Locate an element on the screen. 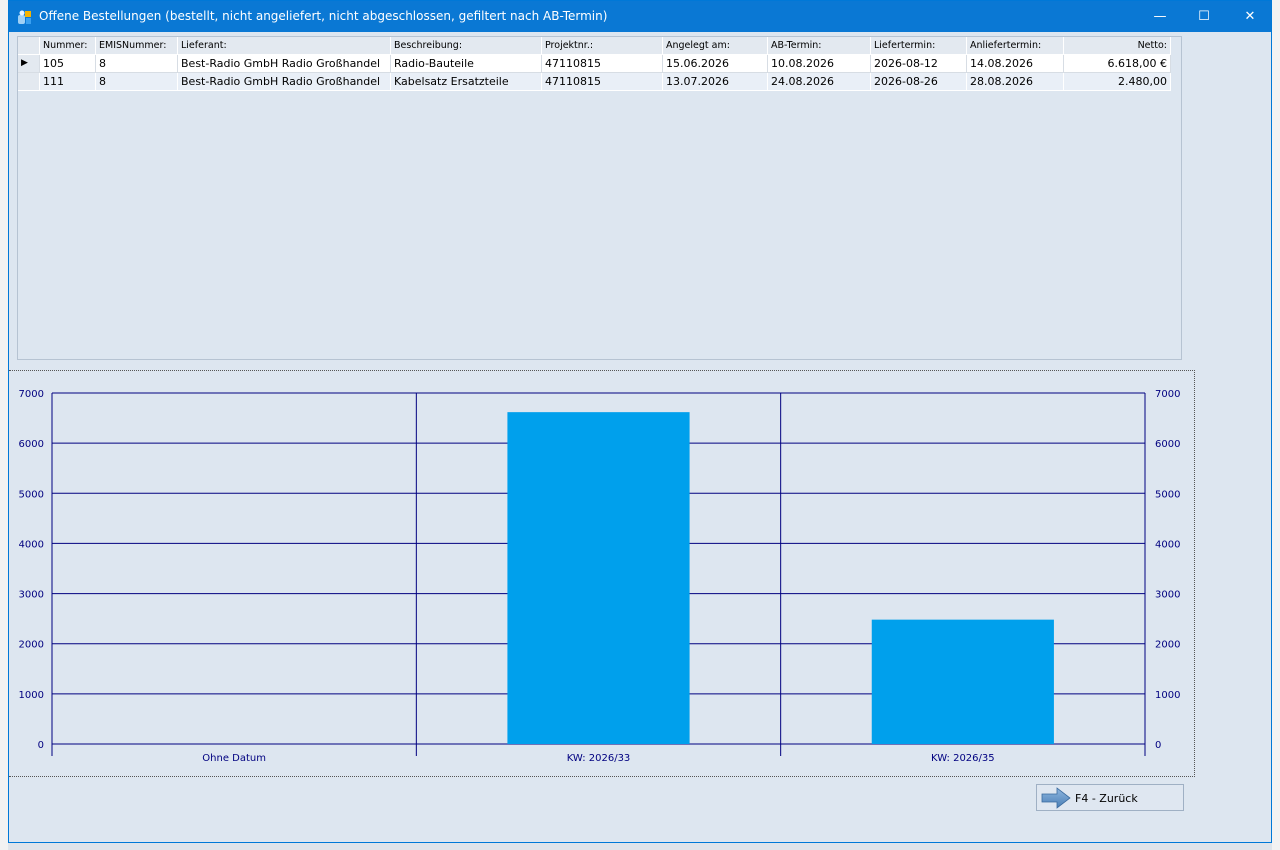 The width and height of the screenshot is (1280, 850). table-cell: Kabelsatz Ersatzteile is located at coordinates (466, 82).